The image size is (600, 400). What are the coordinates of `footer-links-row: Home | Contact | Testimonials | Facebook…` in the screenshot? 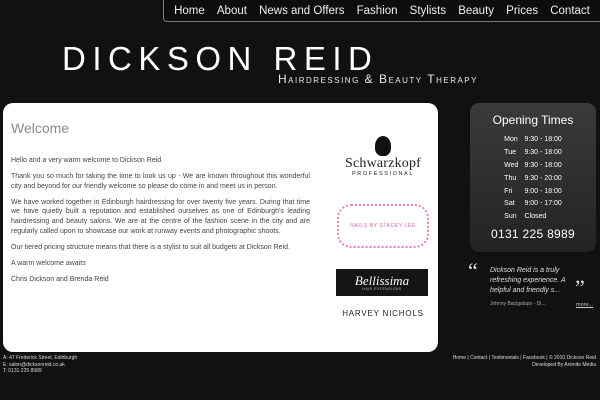 It's located at (524, 358).